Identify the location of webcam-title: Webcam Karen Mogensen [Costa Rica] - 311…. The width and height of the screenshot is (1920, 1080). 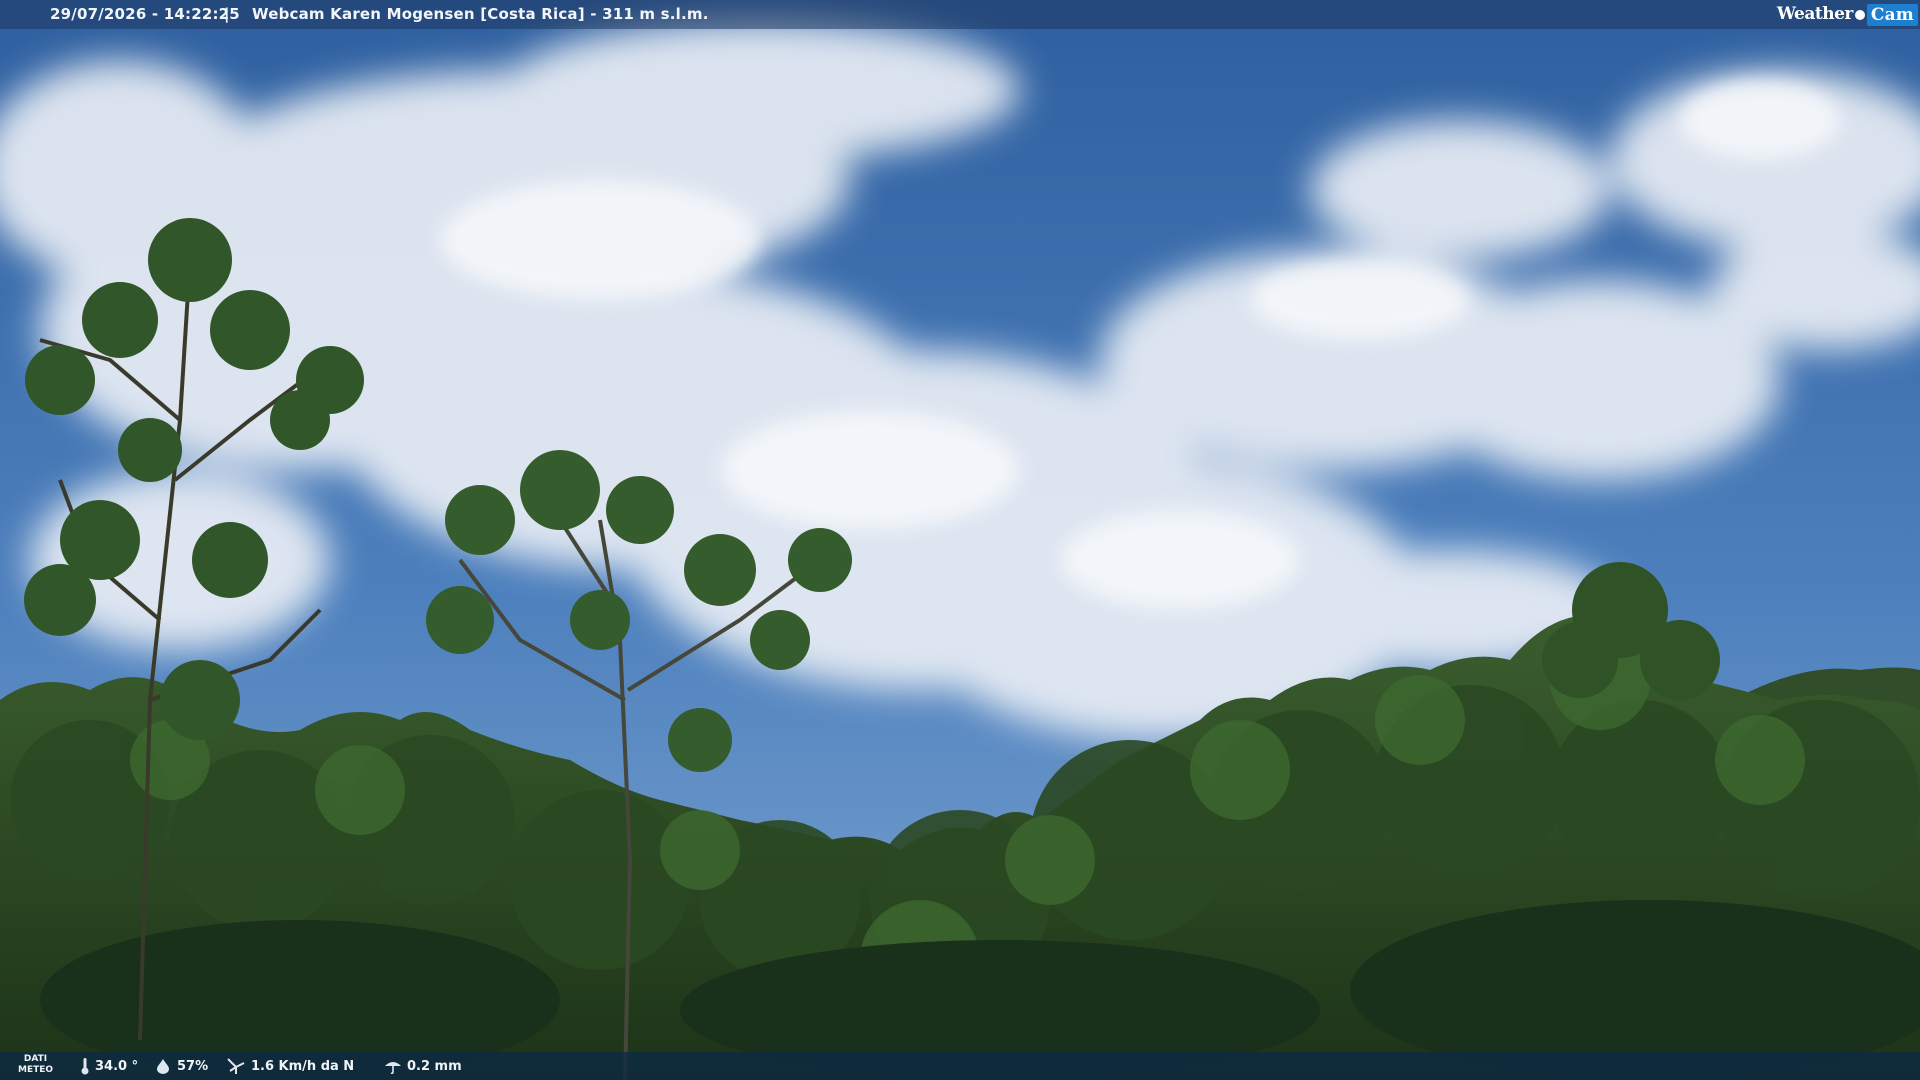
(480, 14).